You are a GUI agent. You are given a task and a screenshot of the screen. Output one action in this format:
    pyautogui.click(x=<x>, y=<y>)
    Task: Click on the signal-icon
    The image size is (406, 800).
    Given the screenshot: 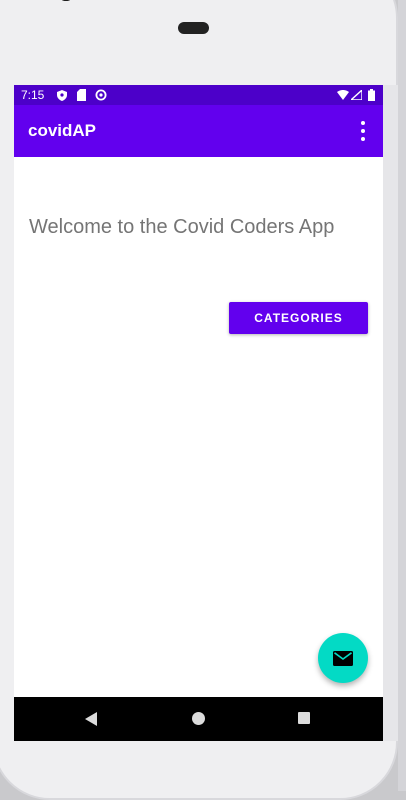 What is the action you would take?
    pyautogui.click(x=356, y=95)
    